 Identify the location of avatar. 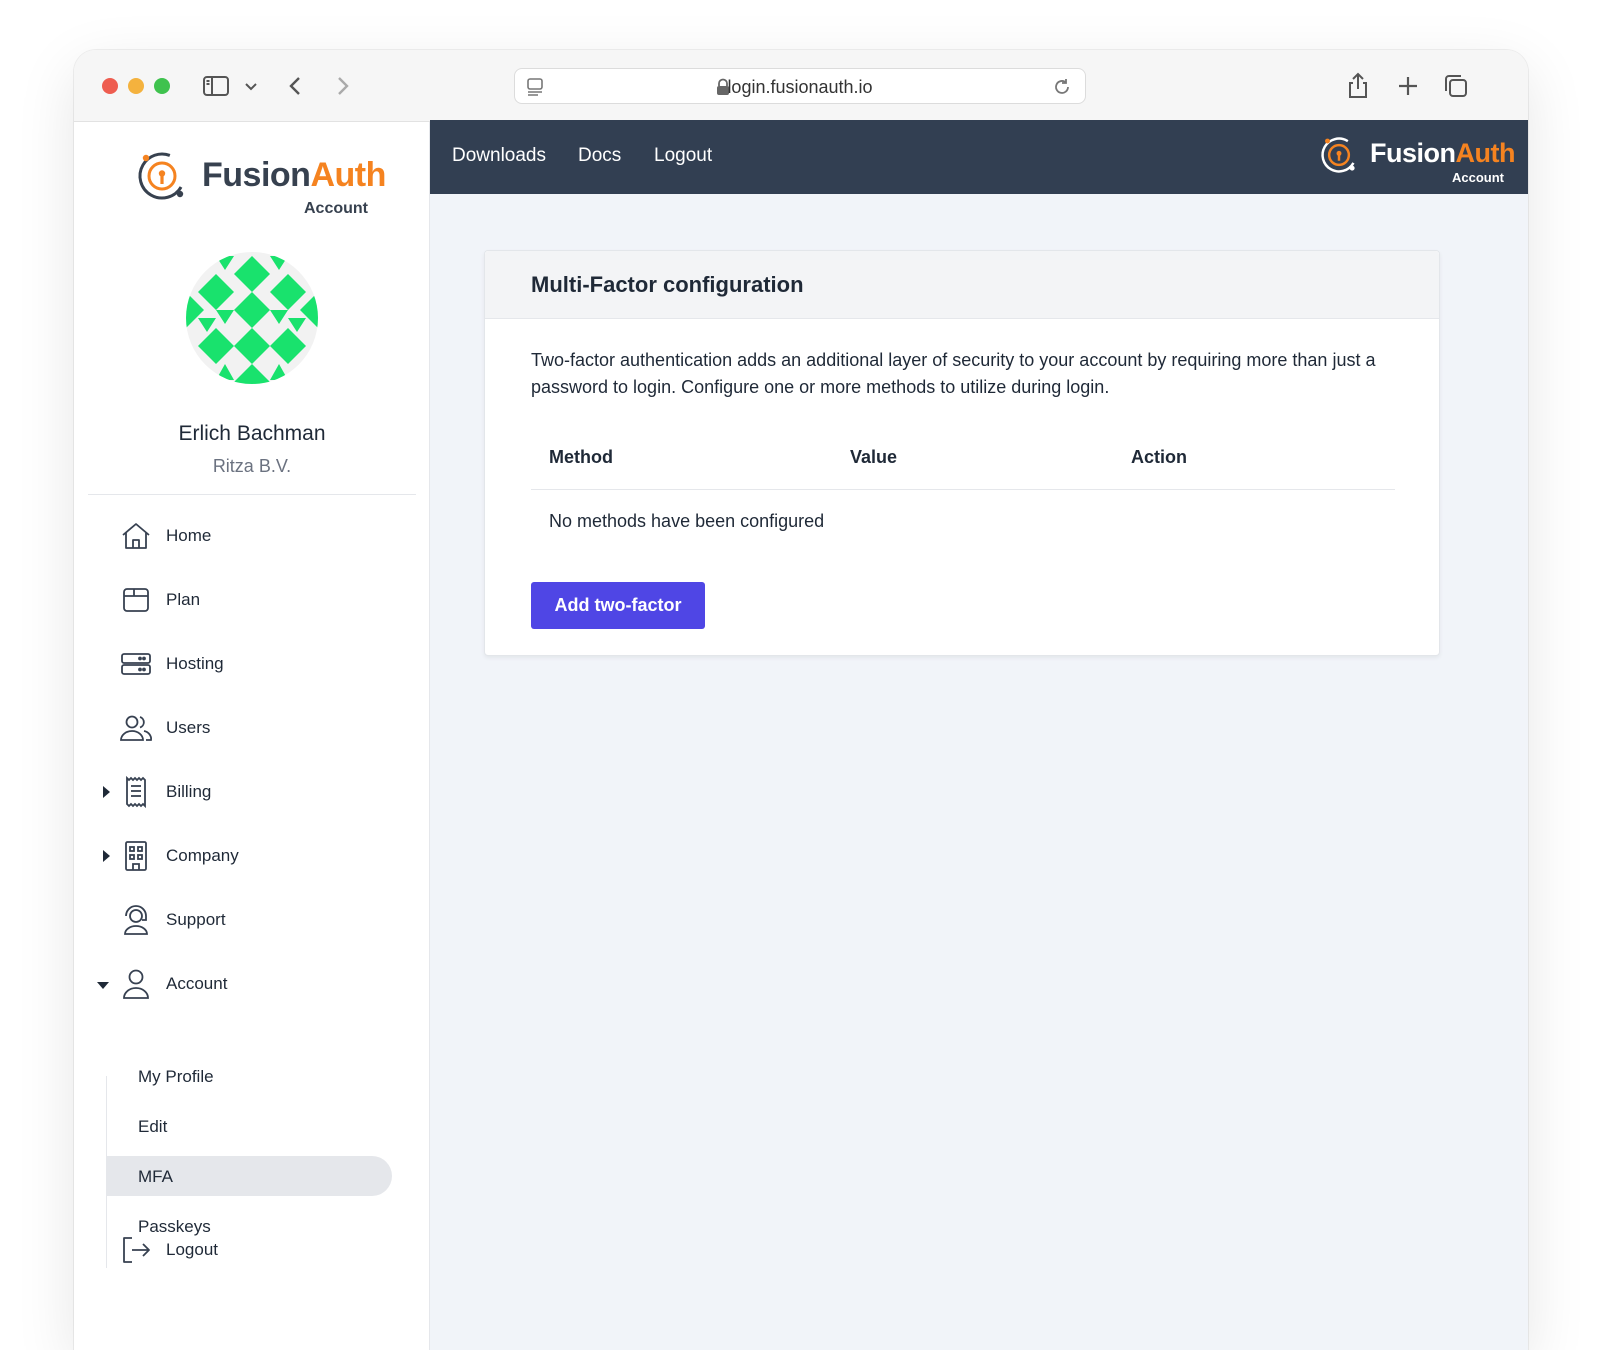
(252, 318).